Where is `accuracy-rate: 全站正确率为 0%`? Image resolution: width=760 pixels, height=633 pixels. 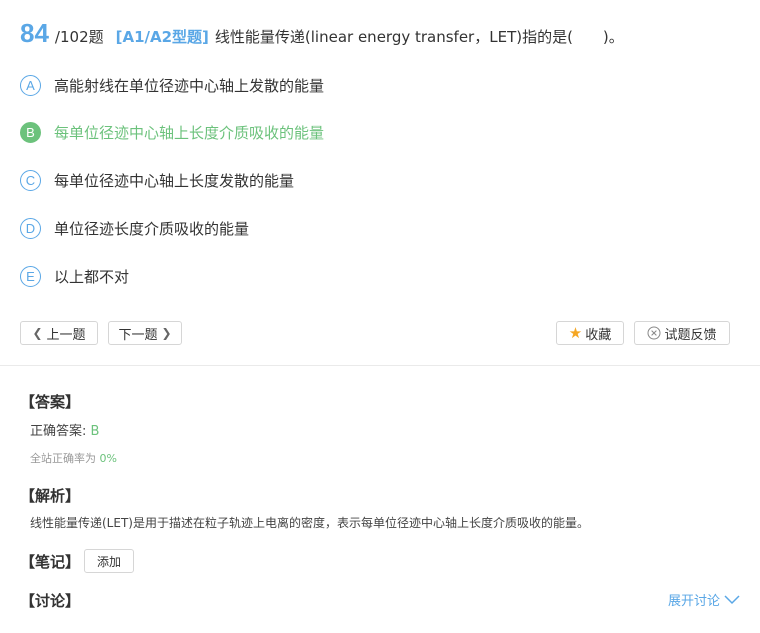 accuracy-rate: 全站正确率为 0% is located at coordinates (73, 458).